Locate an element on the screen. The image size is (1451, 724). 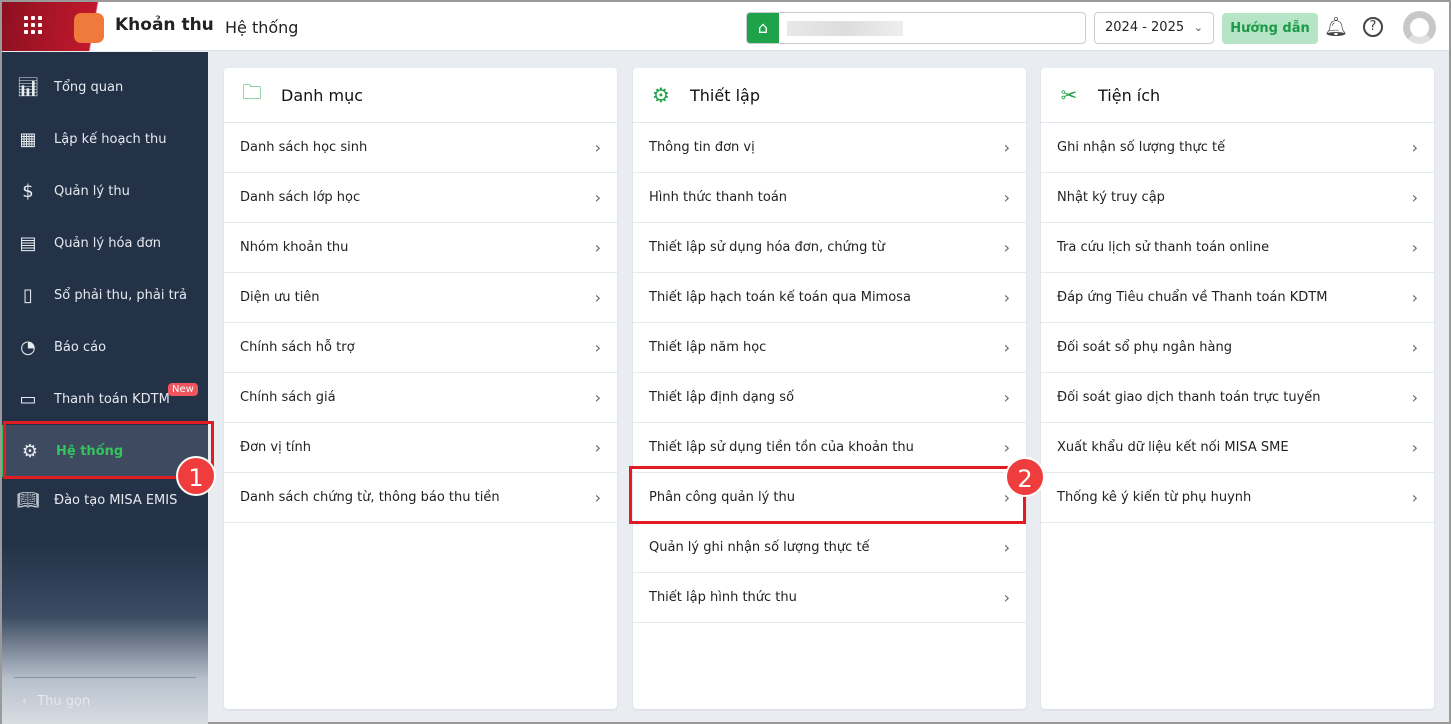
chevron-left-icon: ‹ is located at coordinates (25, 701).